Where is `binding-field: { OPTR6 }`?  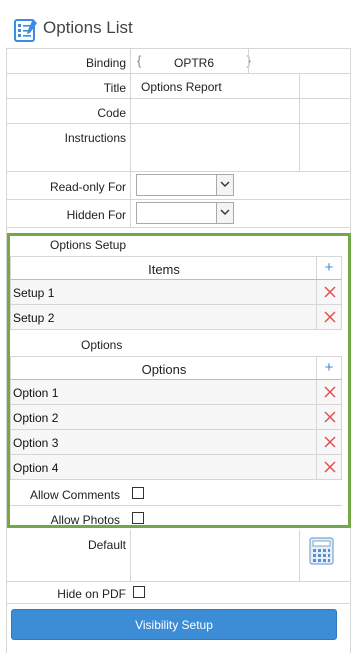
binding-field: { OPTR6 } is located at coordinates (194, 63).